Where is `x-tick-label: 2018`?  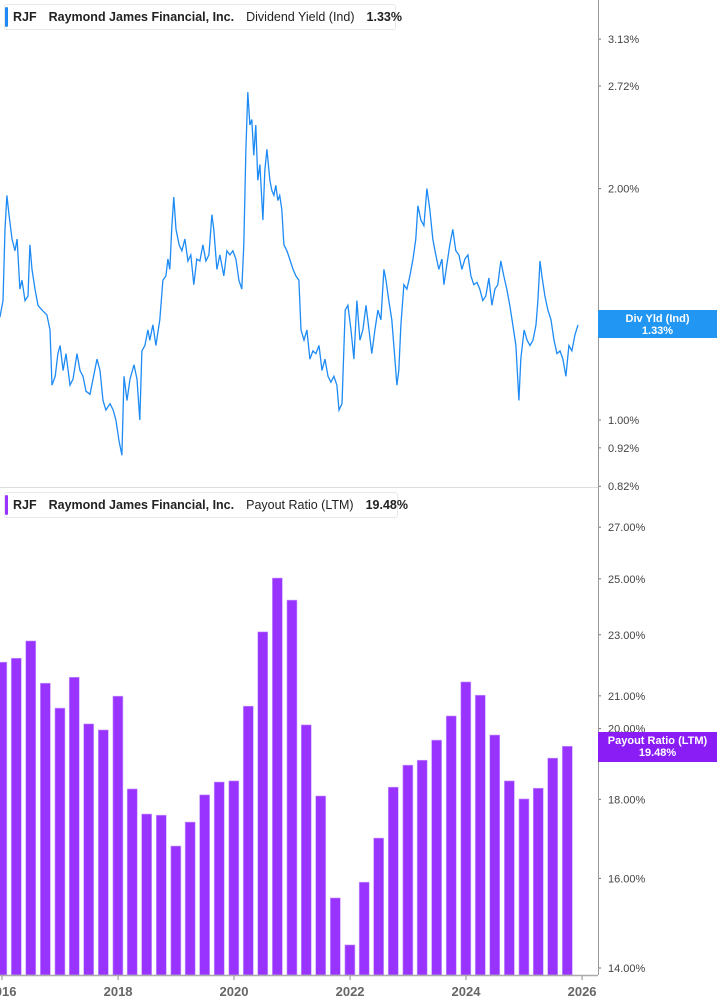
x-tick-label: 2018 is located at coordinates (118, 991).